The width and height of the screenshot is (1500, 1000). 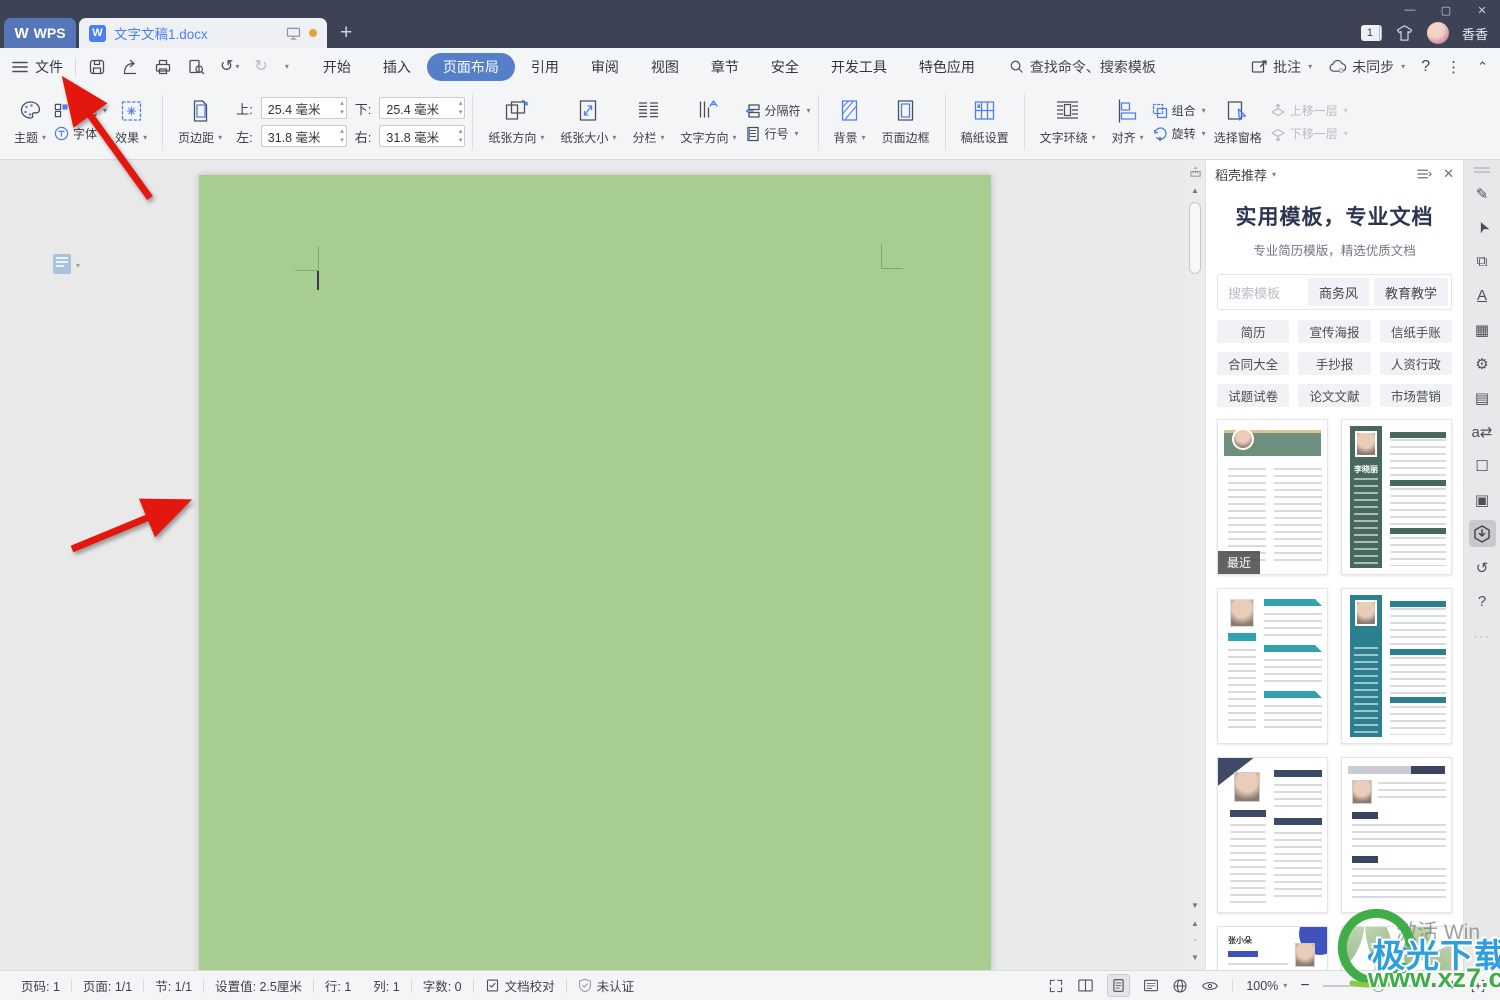 I want to click on scroll-down-button: ▼, so click(x=1195, y=905).